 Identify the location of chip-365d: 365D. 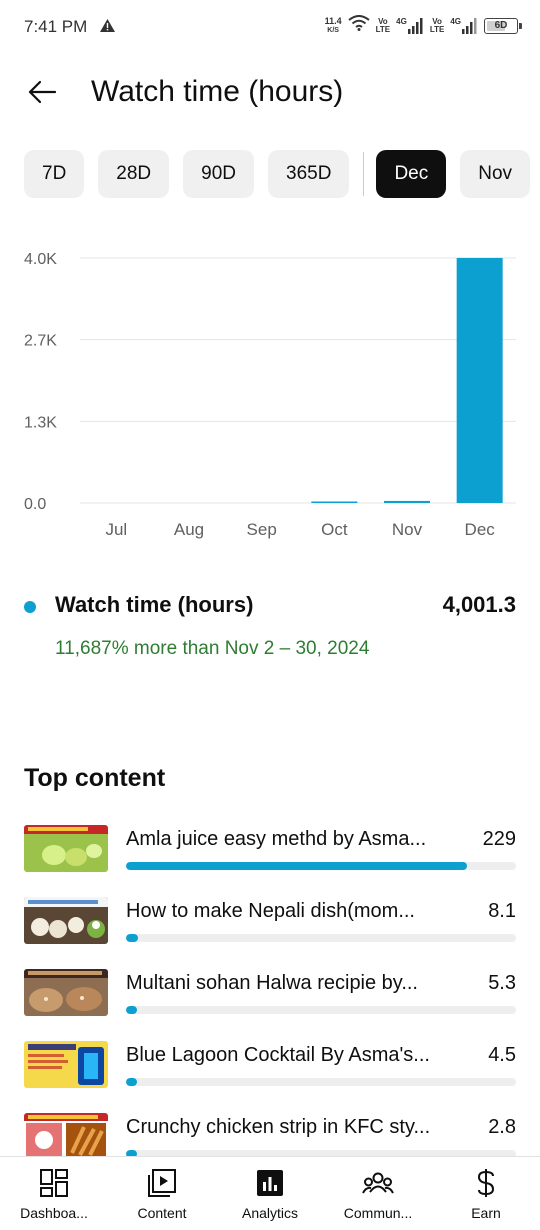
(309, 174).